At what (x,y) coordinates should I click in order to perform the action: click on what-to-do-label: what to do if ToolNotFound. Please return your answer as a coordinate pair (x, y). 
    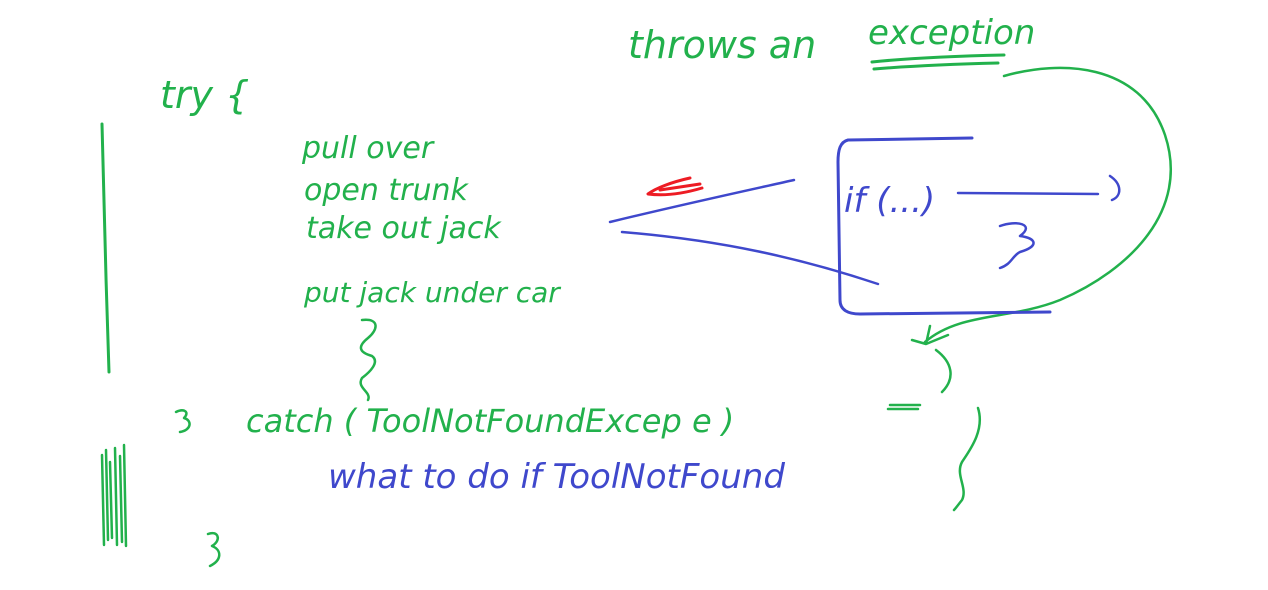
    Looking at the image, I should click on (556, 477).